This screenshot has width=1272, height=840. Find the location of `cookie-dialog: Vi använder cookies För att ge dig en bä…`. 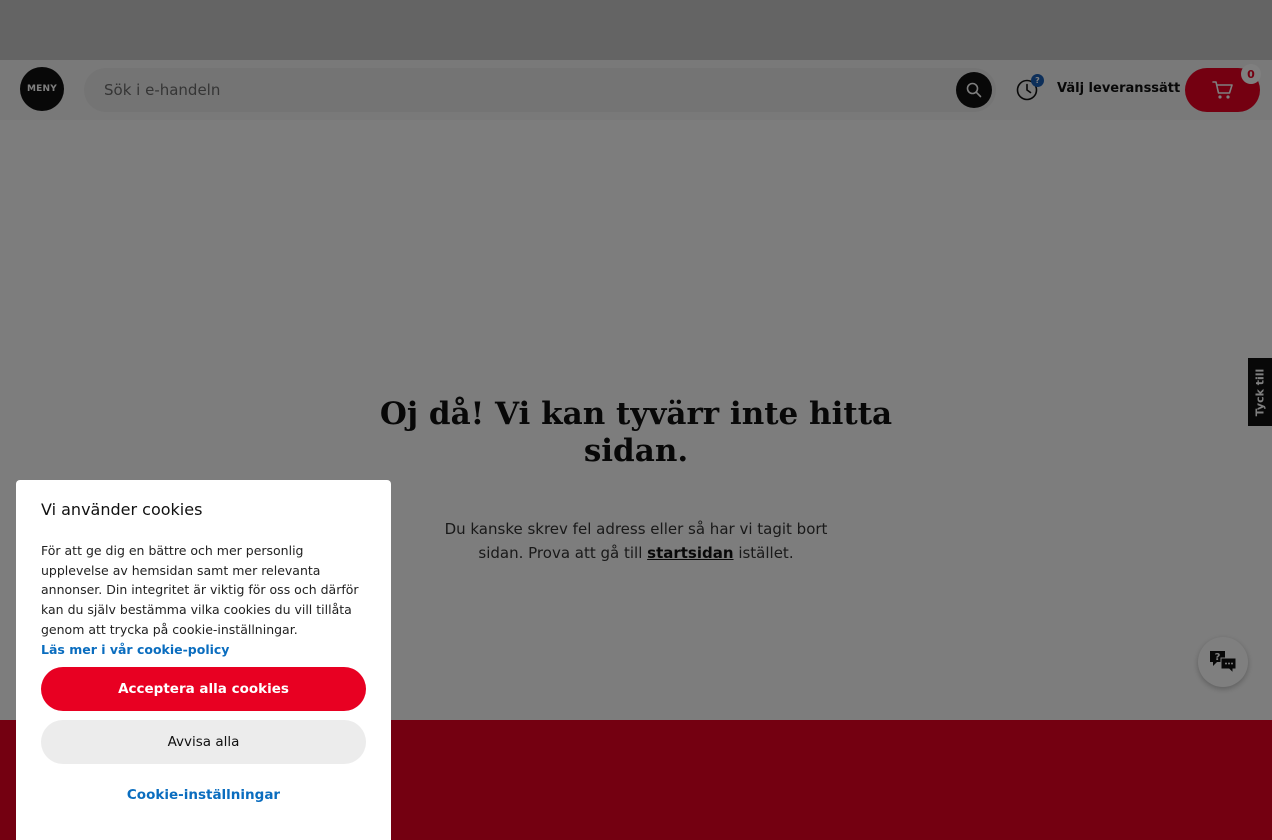

cookie-dialog: Vi använder cookies För att ge dig en bä… is located at coordinates (203, 660).